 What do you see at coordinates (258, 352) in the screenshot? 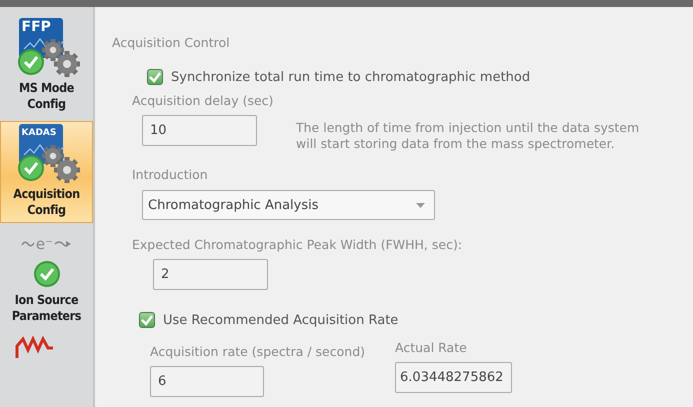
I see `field-label: Acquisition rate (spectra / second)` at bounding box center [258, 352].